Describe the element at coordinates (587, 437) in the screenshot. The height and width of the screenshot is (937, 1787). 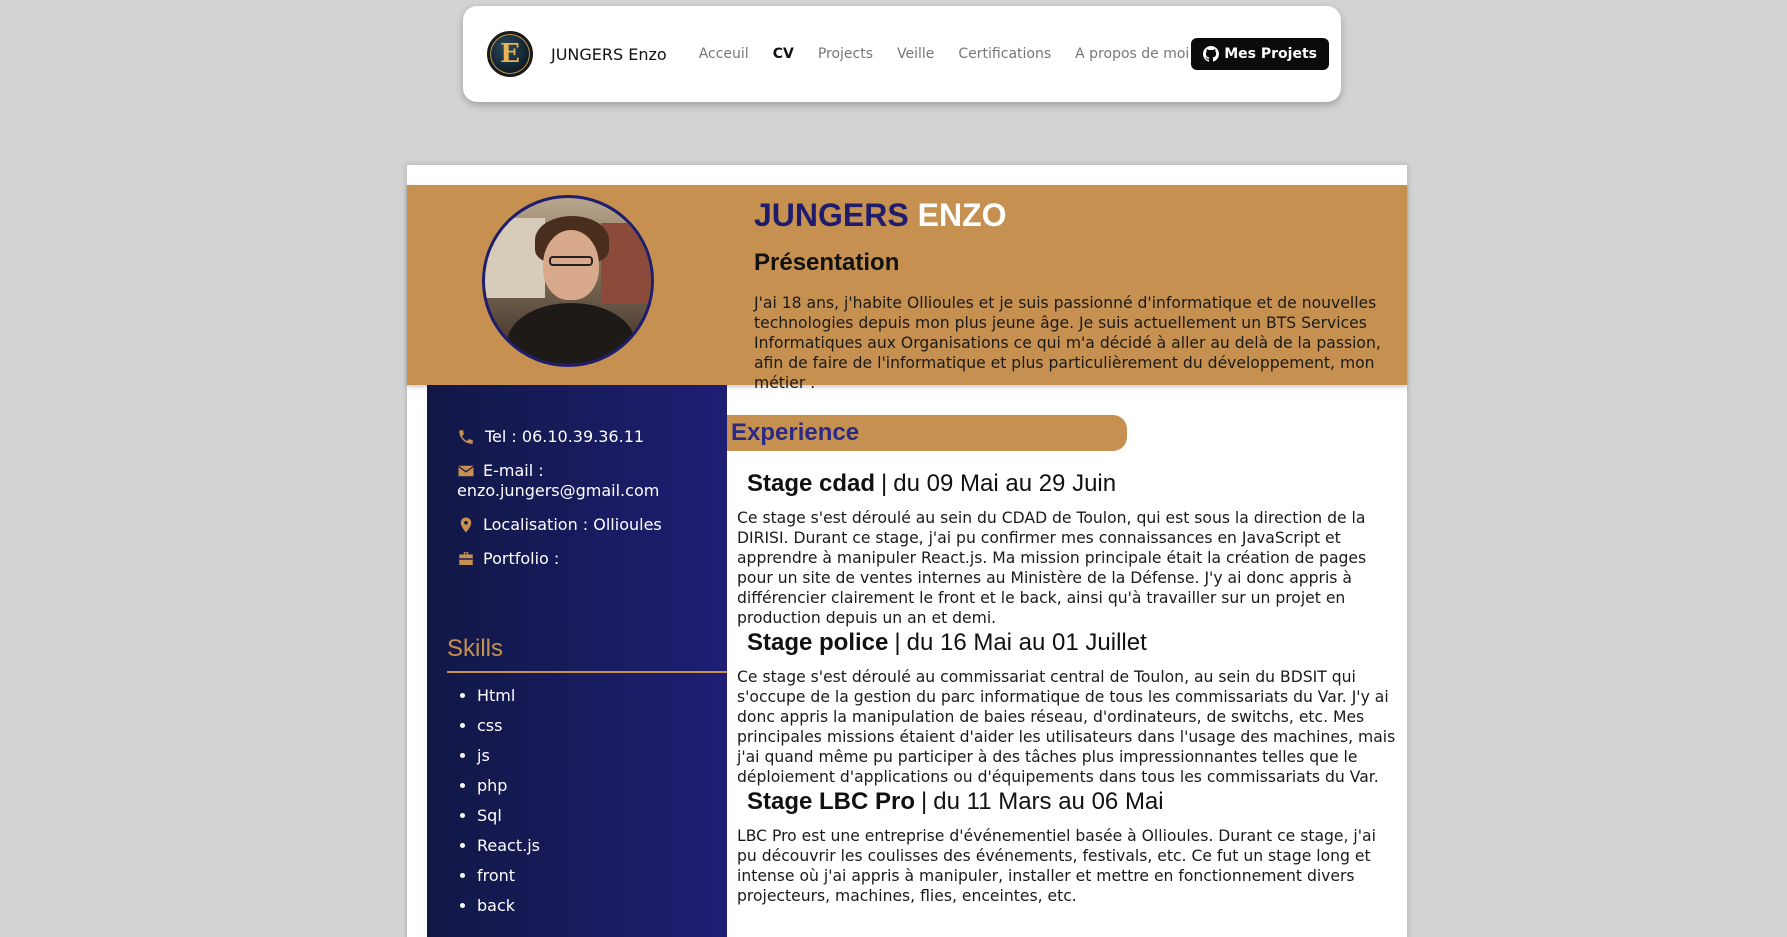
I see `contact-phone: Tel : 06.10.39.36.11` at that location.